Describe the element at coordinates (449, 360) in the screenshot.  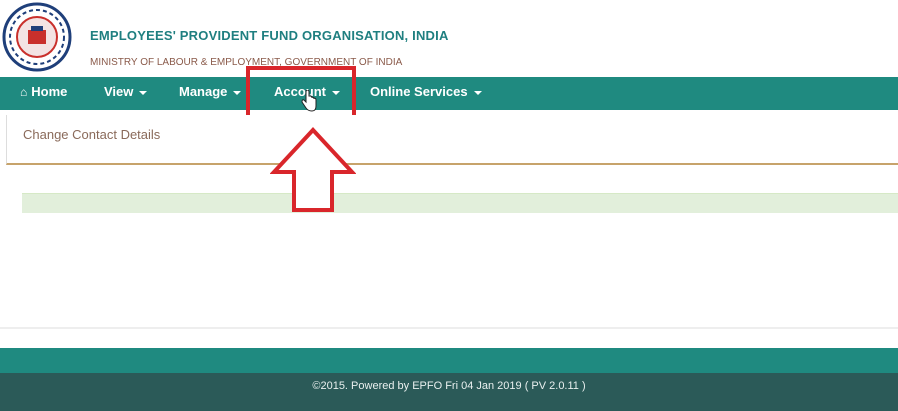
I see `footer-band` at that location.